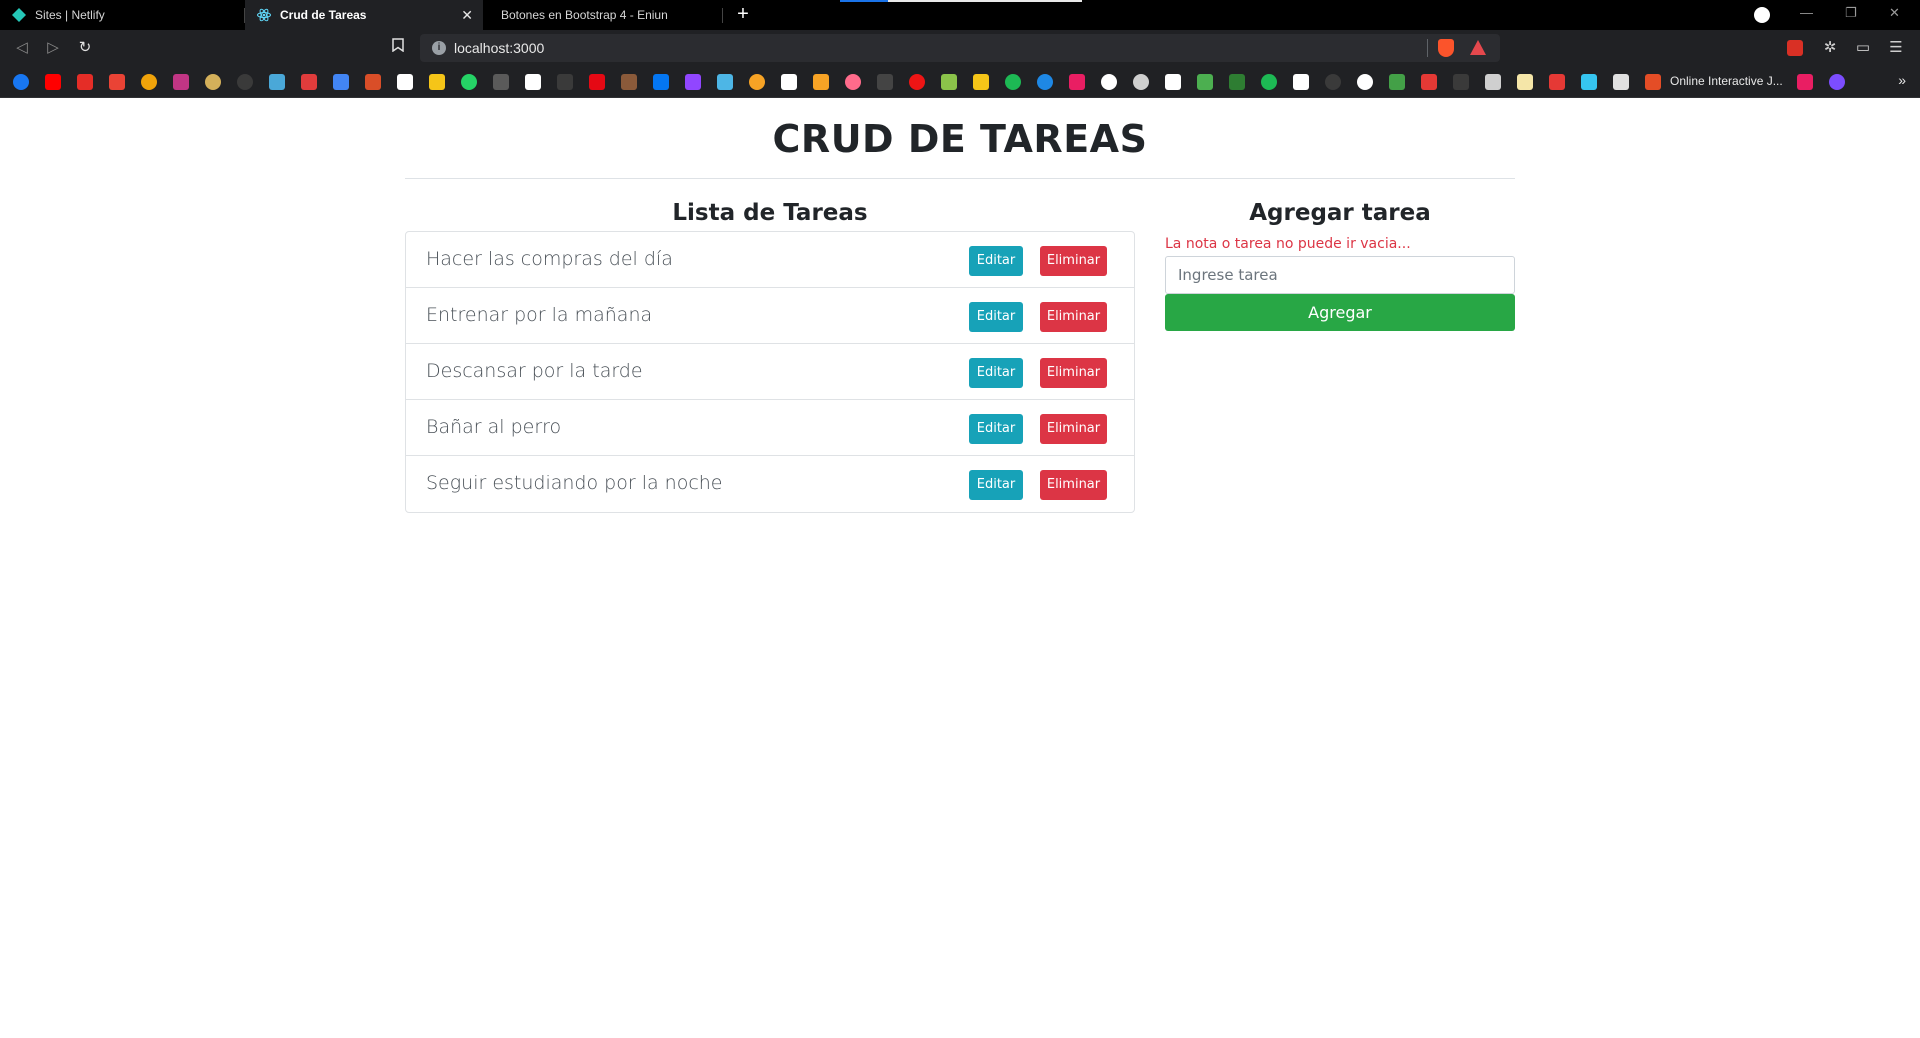 The width and height of the screenshot is (1920, 1038). I want to click on address-bar: i localhost:3000, so click(960, 48).